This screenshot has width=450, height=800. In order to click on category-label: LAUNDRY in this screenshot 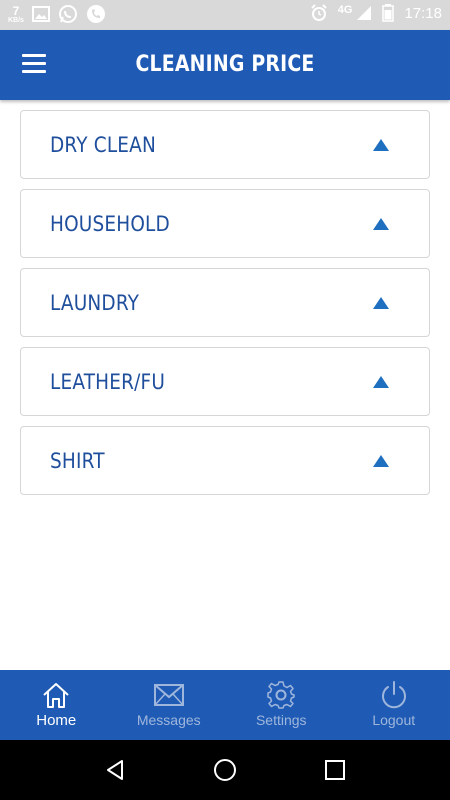, I will do `click(95, 303)`.